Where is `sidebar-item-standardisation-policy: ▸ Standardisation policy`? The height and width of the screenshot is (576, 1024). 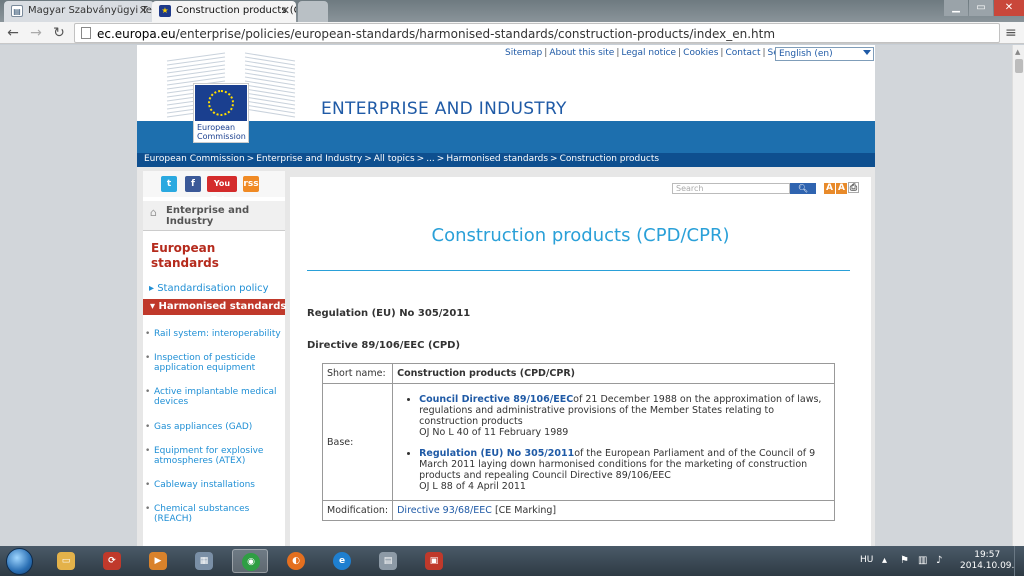
sidebar-item-standardisation-policy: ▸ Standardisation policy is located at coordinates (209, 288).